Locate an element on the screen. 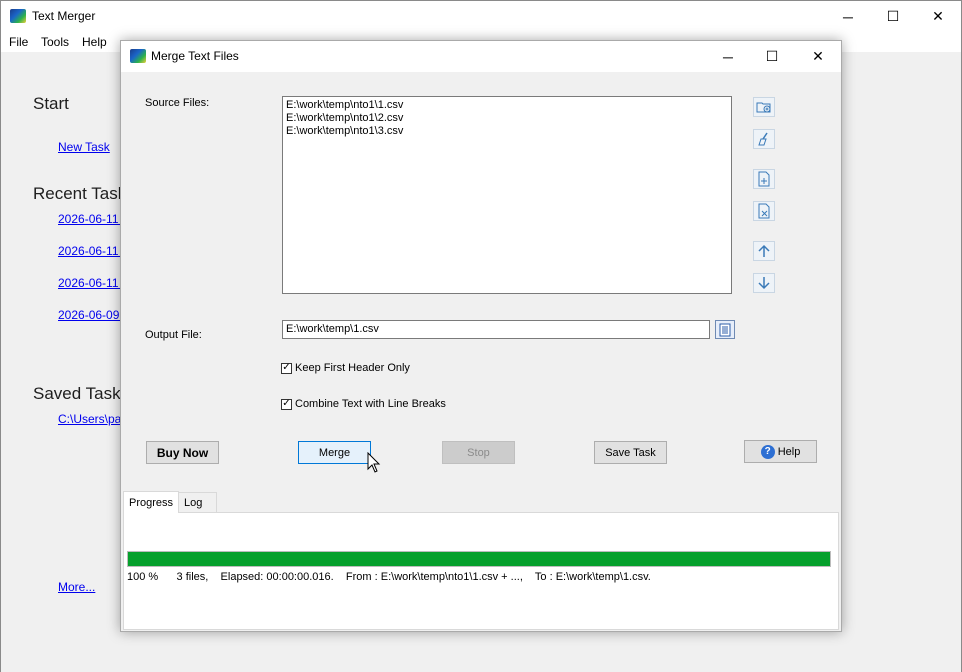  source-files-label: Source Files: is located at coordinates (177, 103).